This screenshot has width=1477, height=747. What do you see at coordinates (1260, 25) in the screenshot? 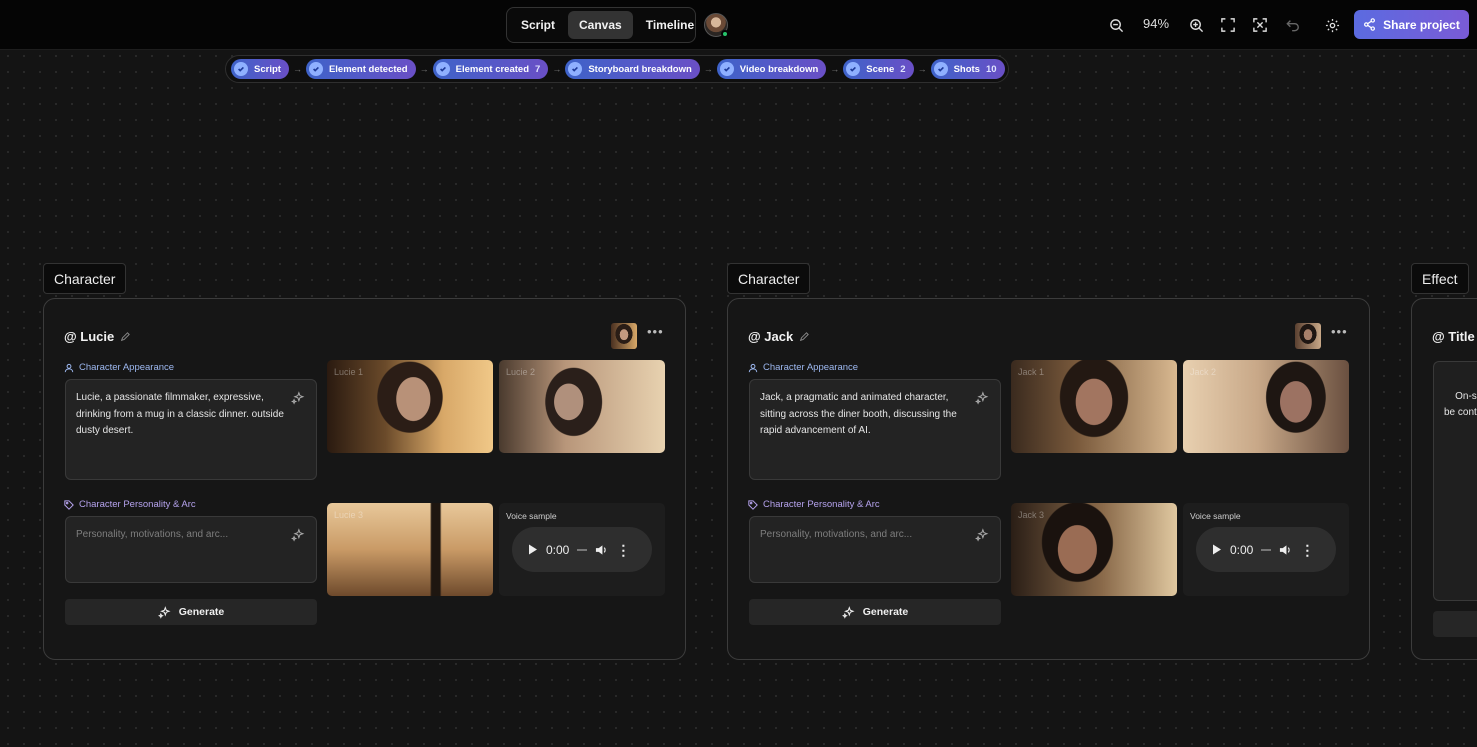
I see `fullscreen-button` at bounding box center [1260, 25].